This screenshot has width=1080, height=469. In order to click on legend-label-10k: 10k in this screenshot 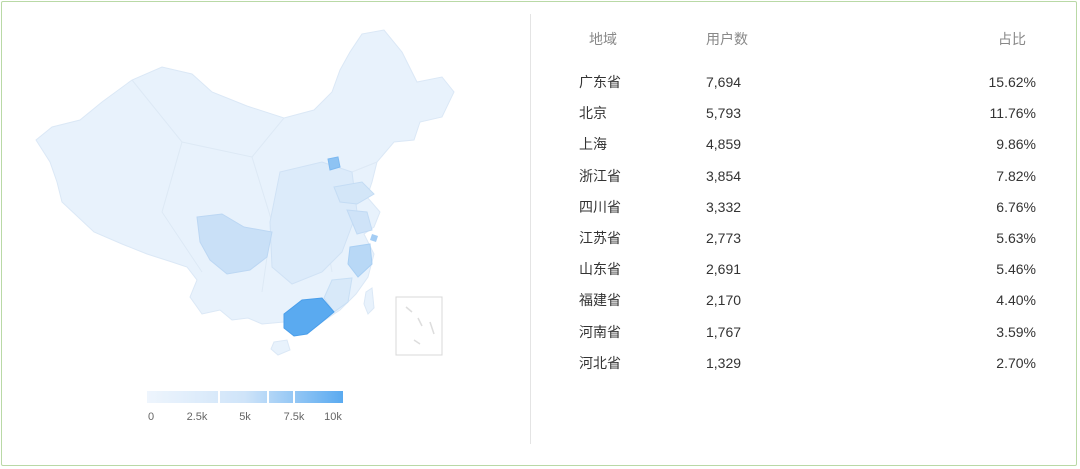, I will do `click(333, 417)`.